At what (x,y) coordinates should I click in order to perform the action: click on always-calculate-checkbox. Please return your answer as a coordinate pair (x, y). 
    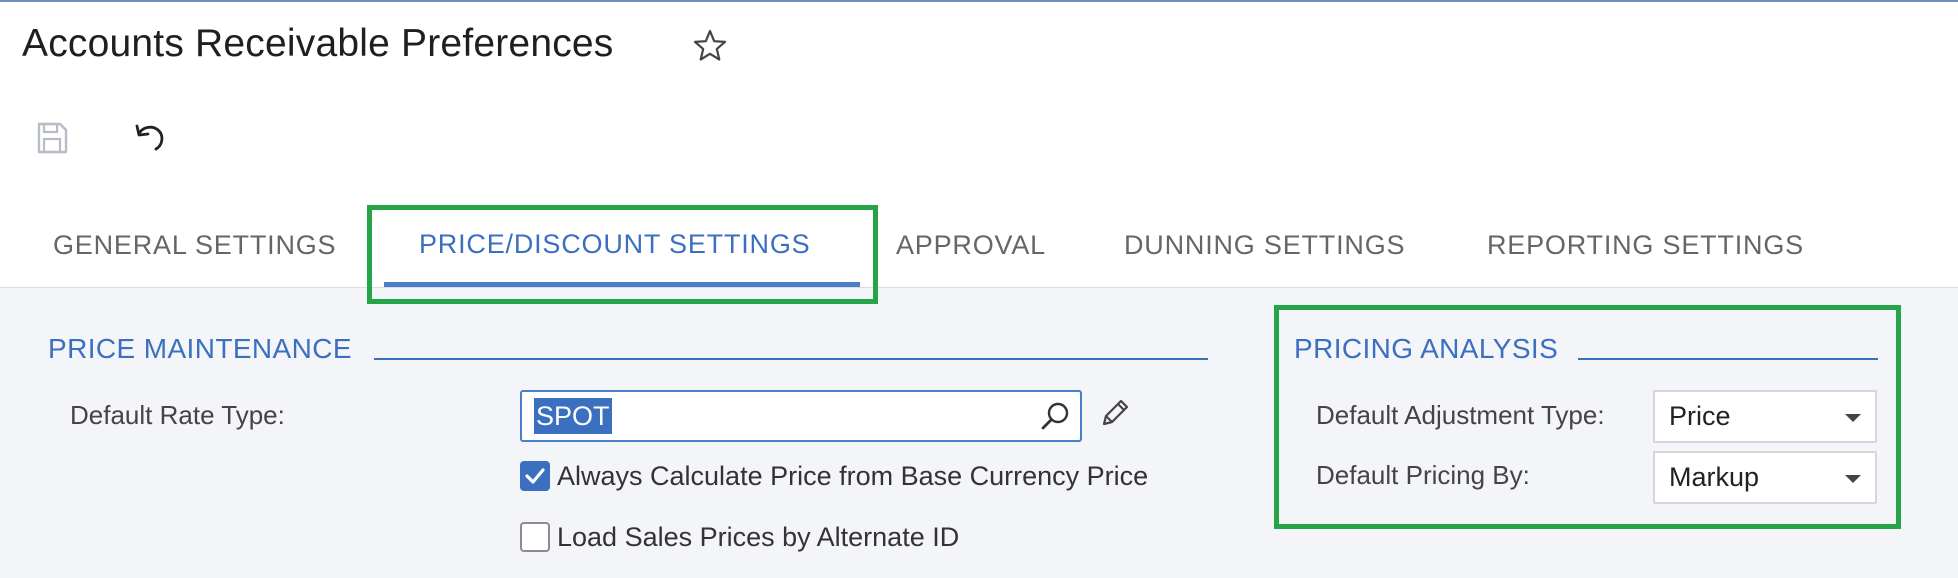
    Looking at the image, I should click on (535, 476).